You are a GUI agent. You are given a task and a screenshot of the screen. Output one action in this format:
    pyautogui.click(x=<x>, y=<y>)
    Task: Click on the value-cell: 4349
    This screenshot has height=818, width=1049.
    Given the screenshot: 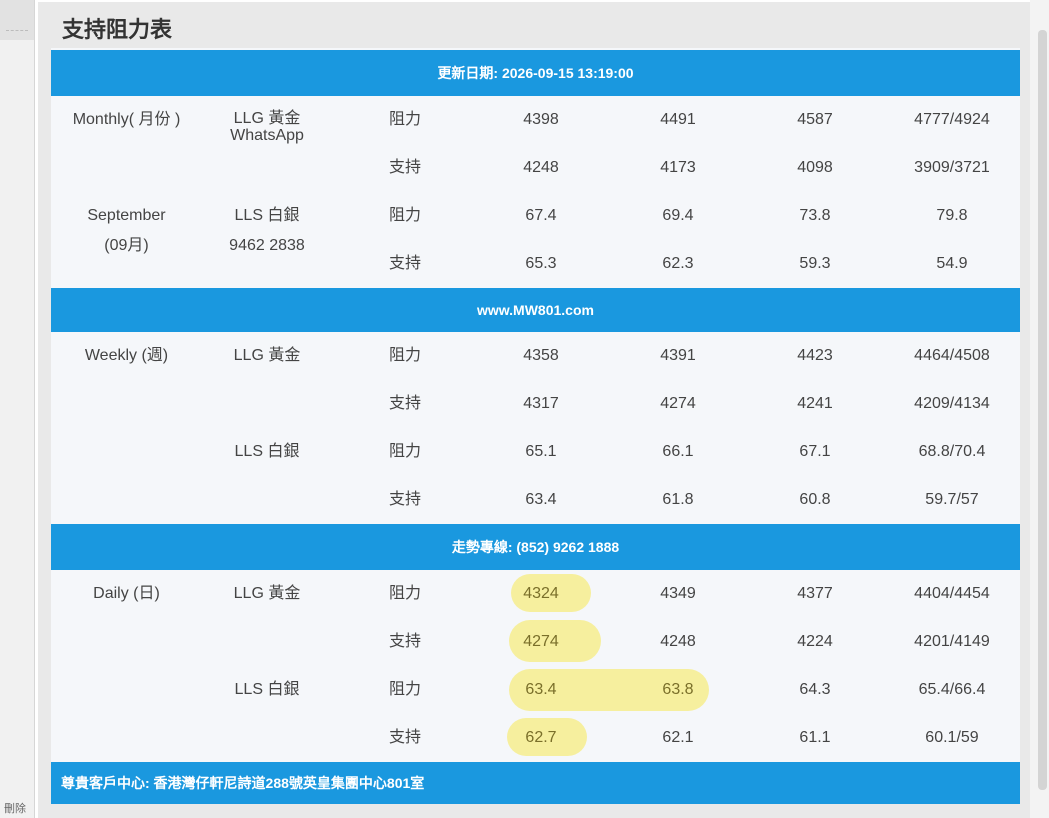 What is the action you would take?
    pyautogui.click(x=678, y=593)
    